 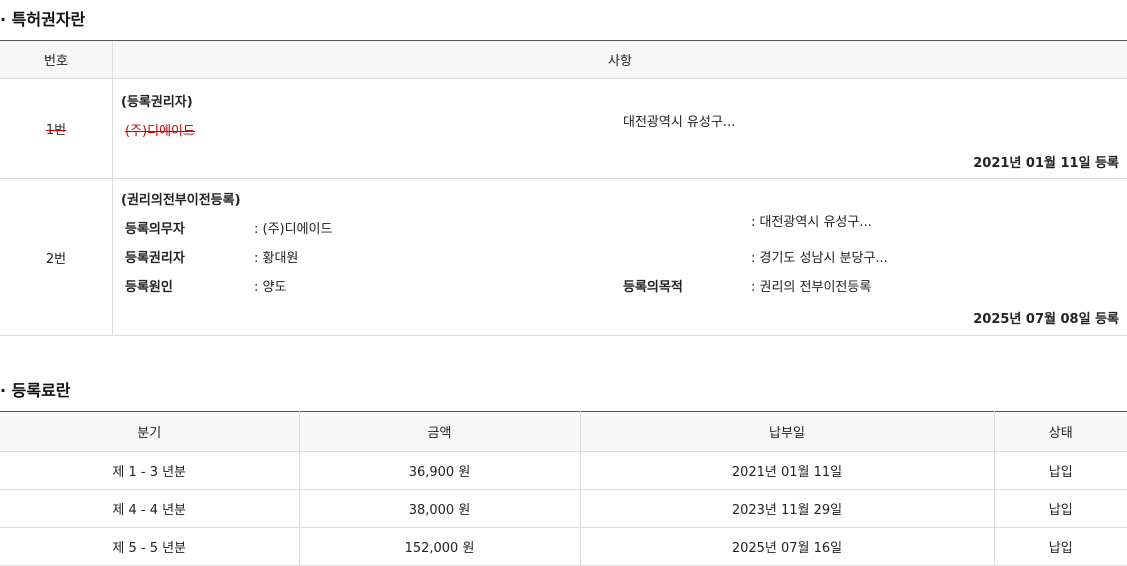 What do you see at coordinates (181, 200) in the screenshot?
I see `entry-heading: (권리의전부이전등록)` at bounding box center [181, 200].